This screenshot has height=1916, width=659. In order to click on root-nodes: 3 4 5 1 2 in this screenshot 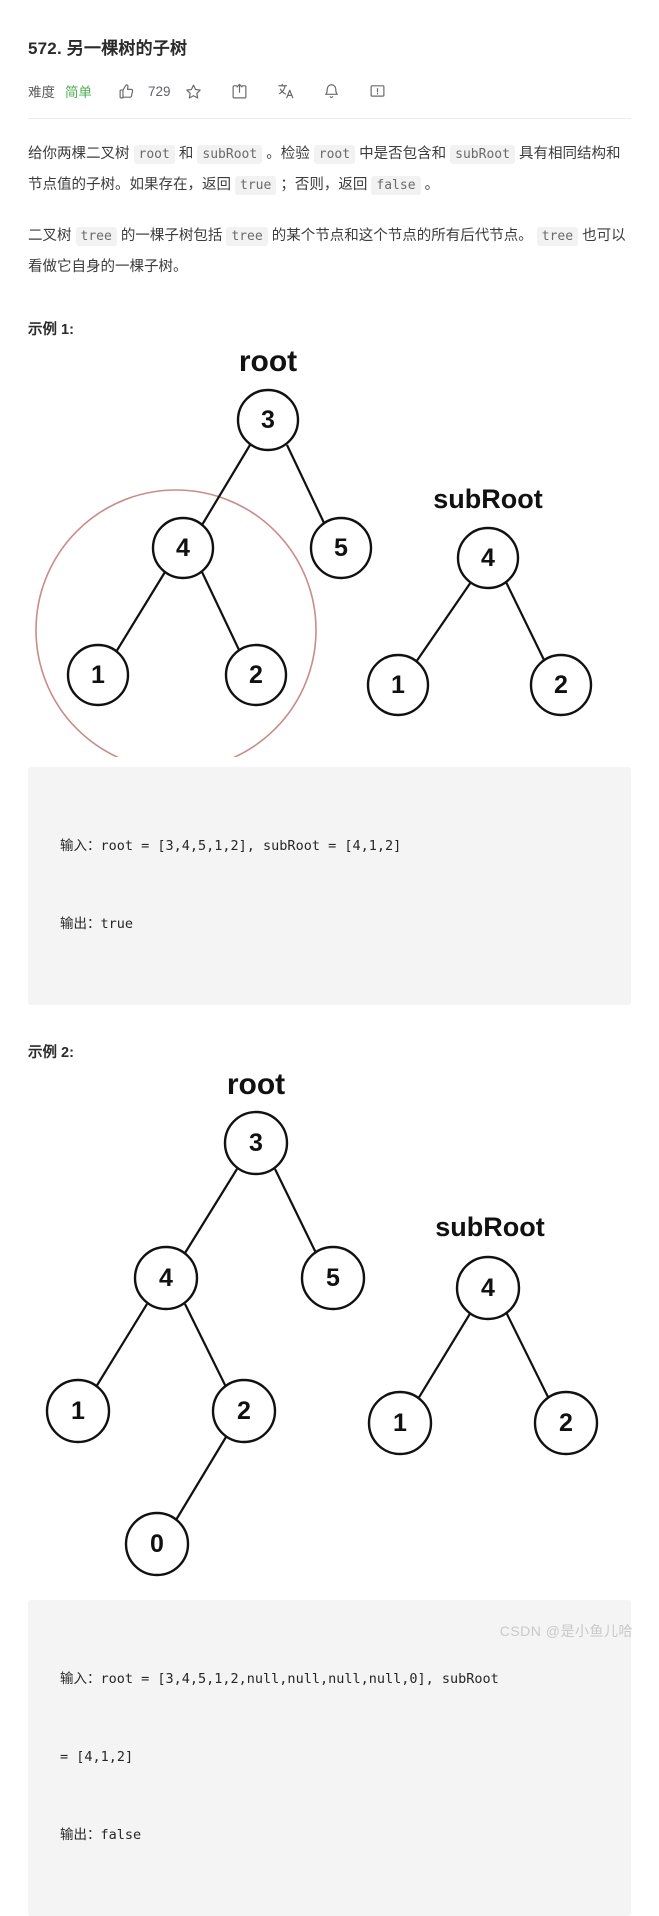, I will do `click(219, 547)`.